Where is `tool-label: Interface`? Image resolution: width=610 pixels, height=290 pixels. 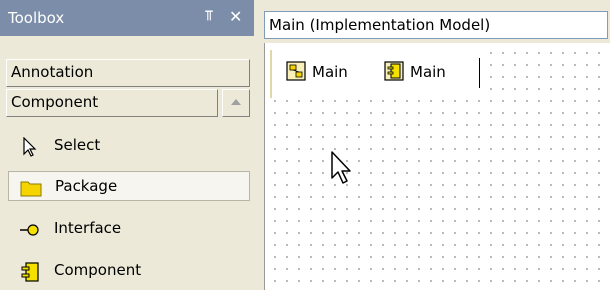
tool-label: Interface is located at coordinates (88, 228).